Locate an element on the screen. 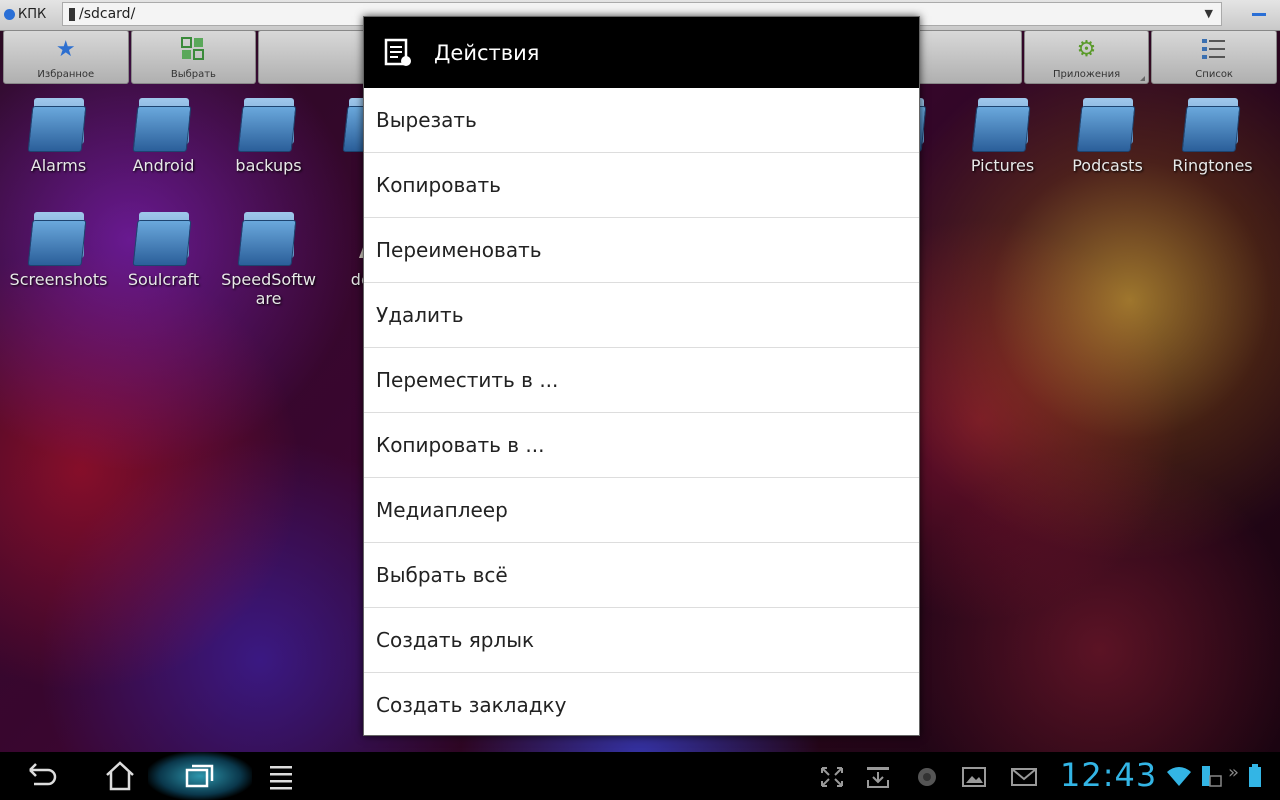 Image resolution: width=1280 pixels, height=800 pixels. folder-item: SpeedSoftware is located at coordinates (268, 256).